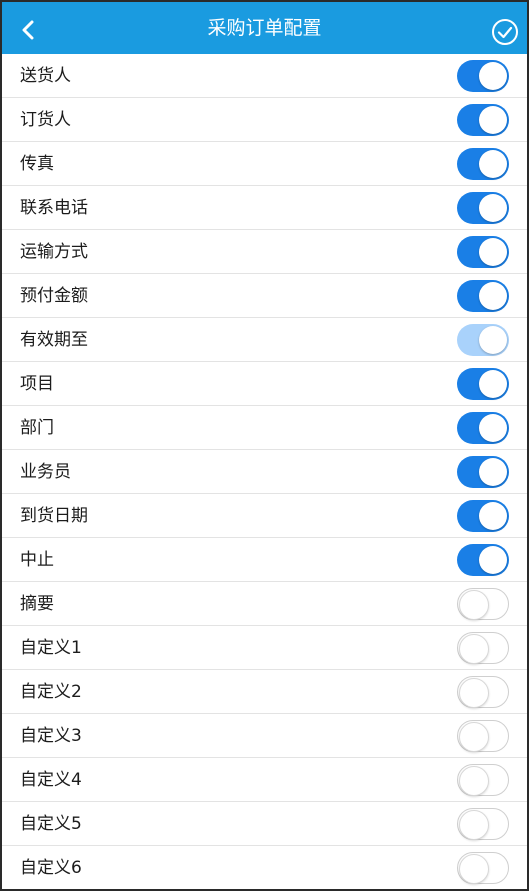 This screenshot has width=529, height=891. What do you see at coordinates (264, 824) in the screenshot?
I see `list-item: 自定义5` at bounding box center [264, 824].